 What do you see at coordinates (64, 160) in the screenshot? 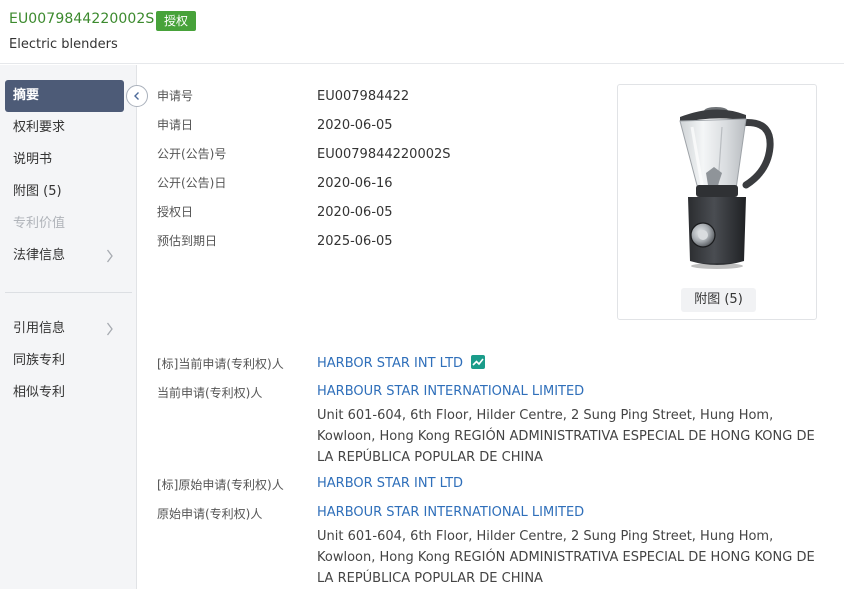
I see `sidebar-item-description: 说明书` at bounding box center [64, 160].